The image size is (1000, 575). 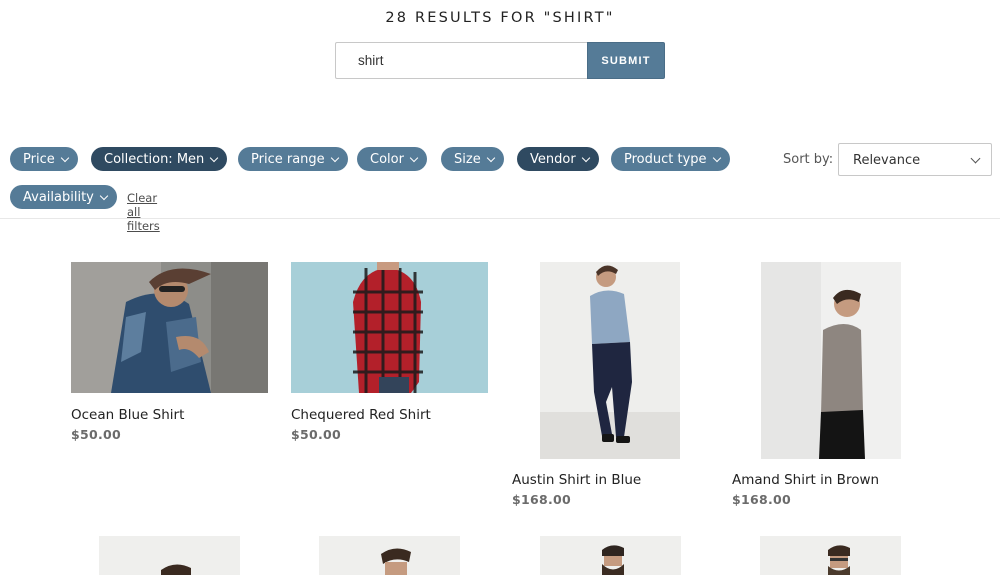 I want to click on filter-price: Price, so click(x=44, y=159).